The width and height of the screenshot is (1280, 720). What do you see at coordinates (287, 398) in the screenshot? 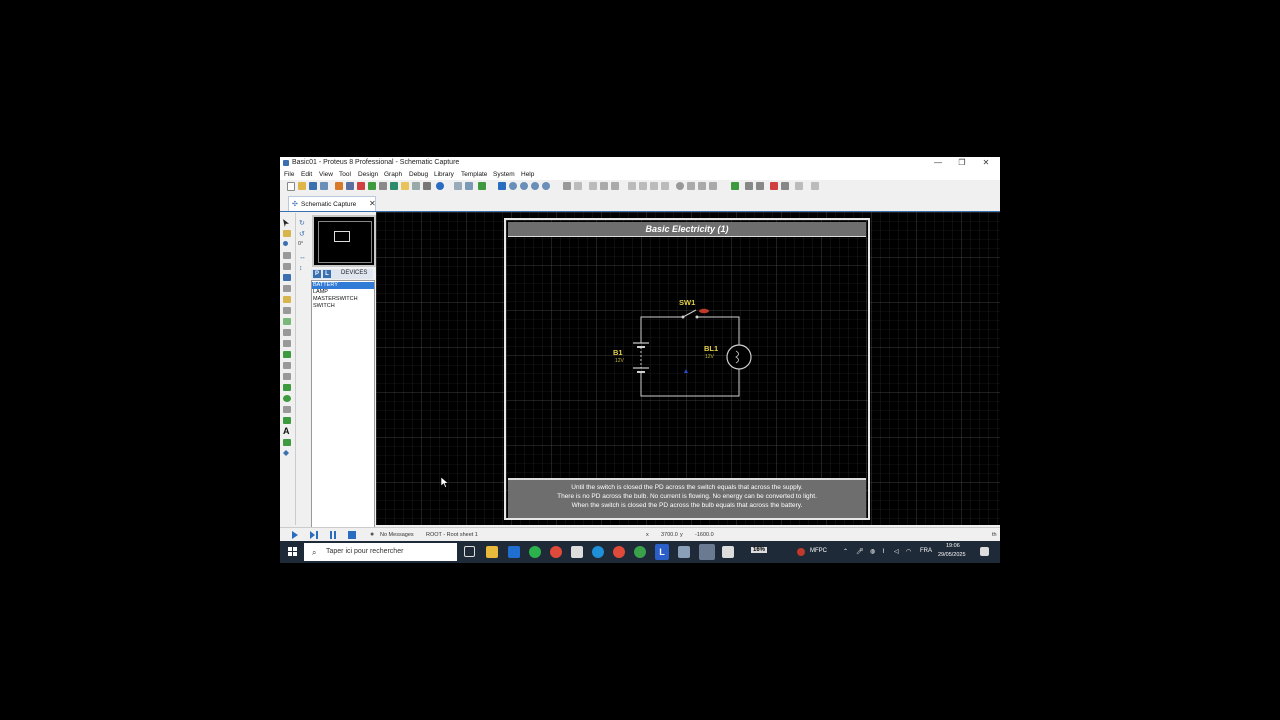
I see `2d-circle-icon` at bounding box center [287, 398].